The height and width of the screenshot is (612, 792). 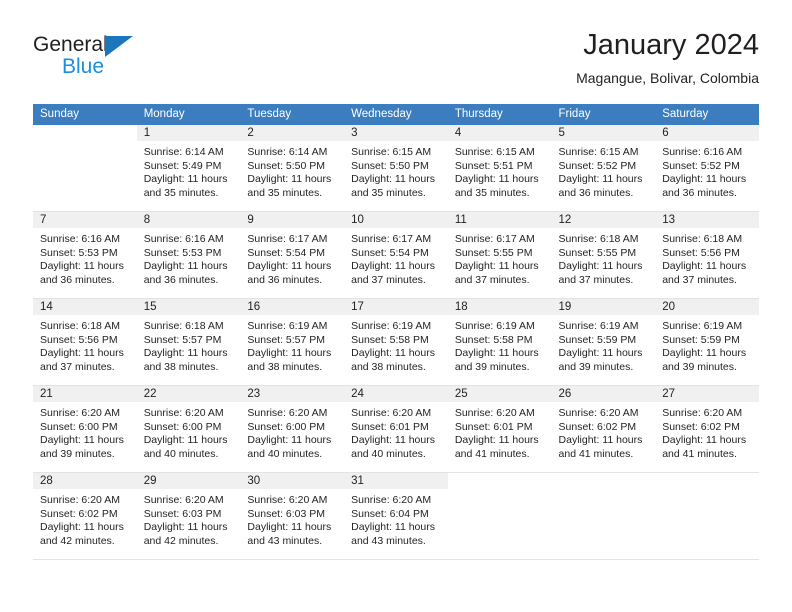 What do you see at coordinates (85, 168) in the screenshot?
I see `day-cell-inner` at bounding box center [85, 168].